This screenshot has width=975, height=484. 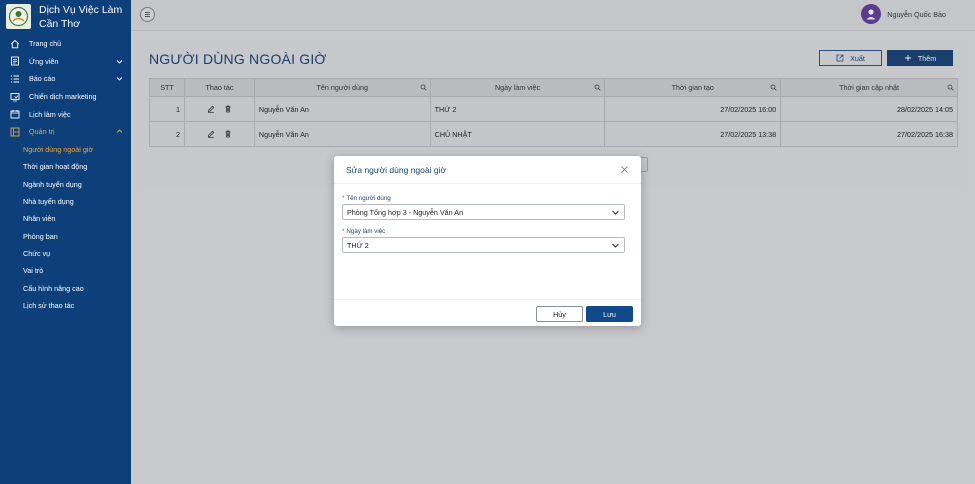 What do you see at coordinates (42, 132) in the screenshot?
I see `sidebar-item-label: Quản trị` at bounding box center [42, 132].